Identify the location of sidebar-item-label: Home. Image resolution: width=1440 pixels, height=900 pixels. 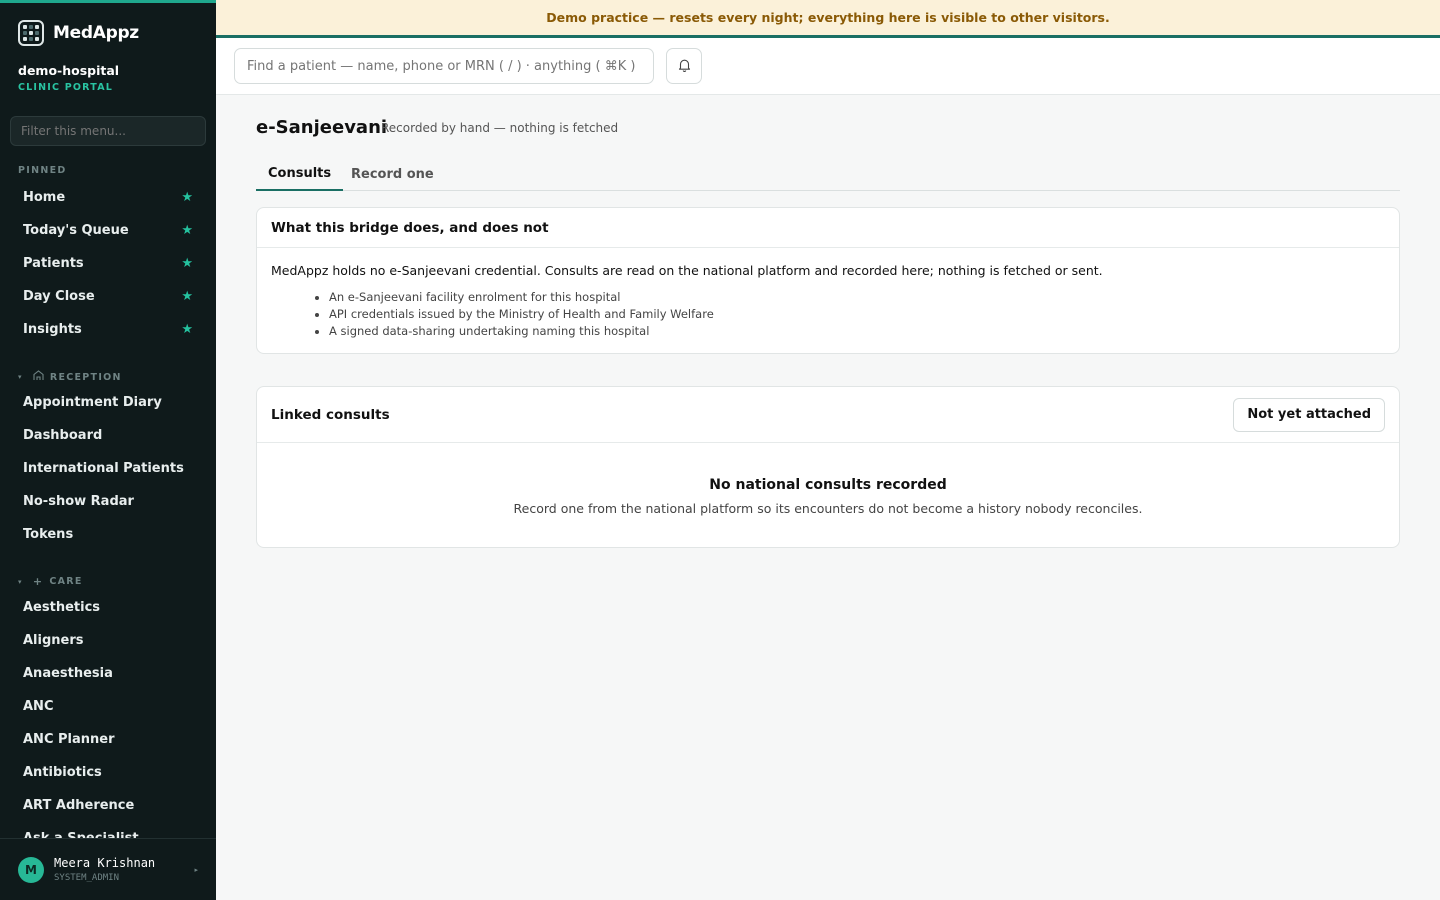
(44, 197).